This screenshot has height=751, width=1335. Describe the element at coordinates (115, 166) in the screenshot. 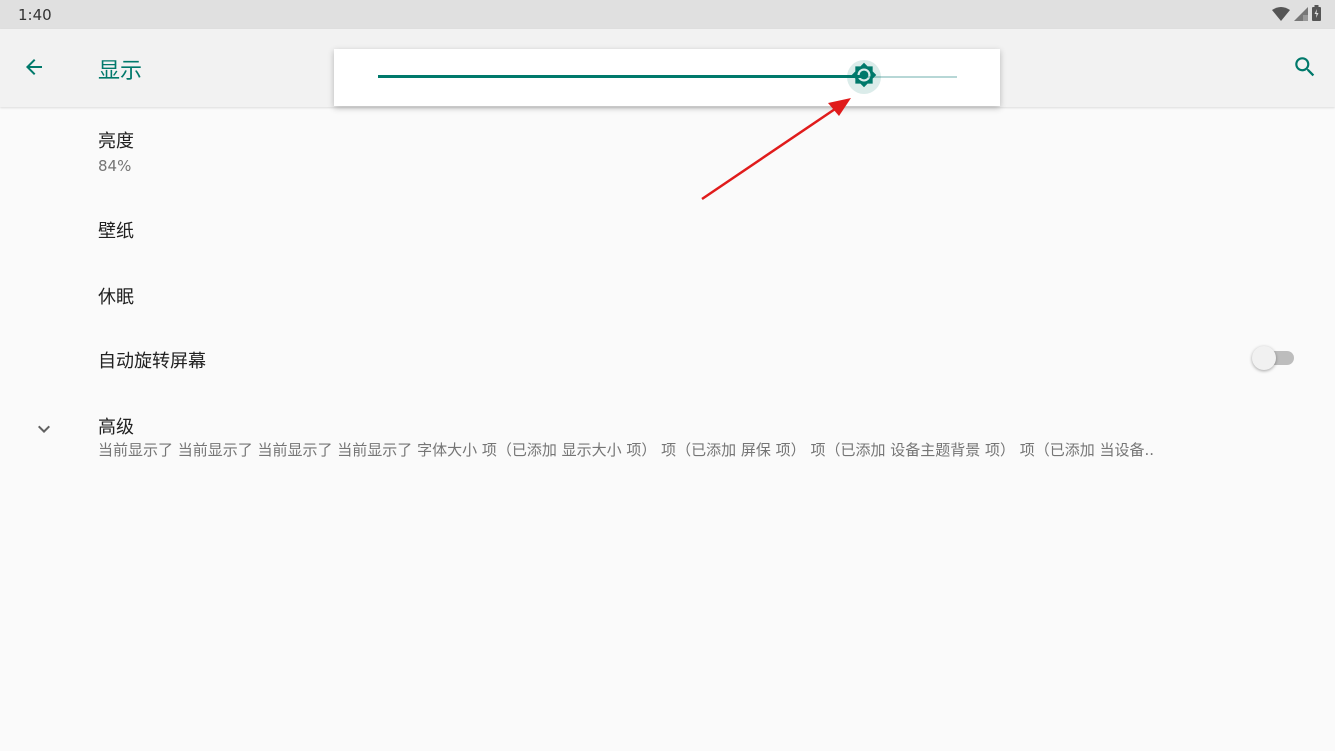

I see `brightness-value: 84%` at that location.